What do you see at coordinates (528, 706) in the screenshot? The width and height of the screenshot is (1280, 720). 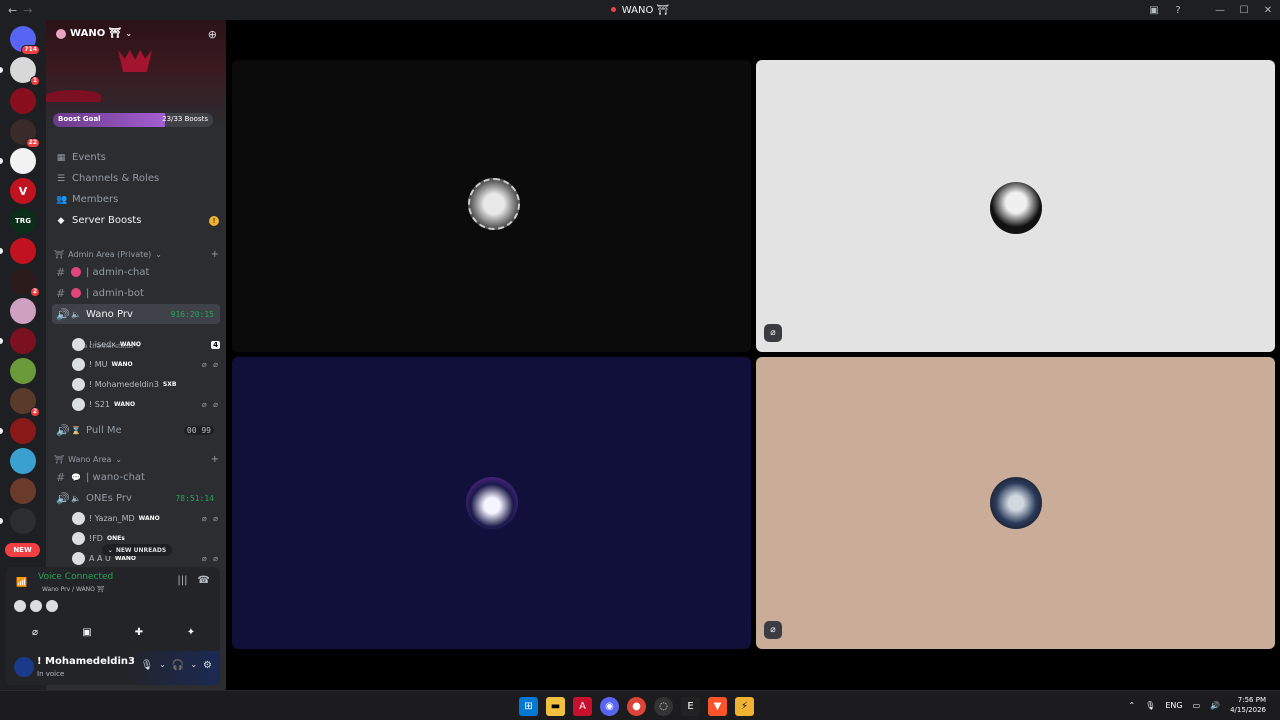 I see `windows-start-icon: ⊞` at bounding box center [528, 706].